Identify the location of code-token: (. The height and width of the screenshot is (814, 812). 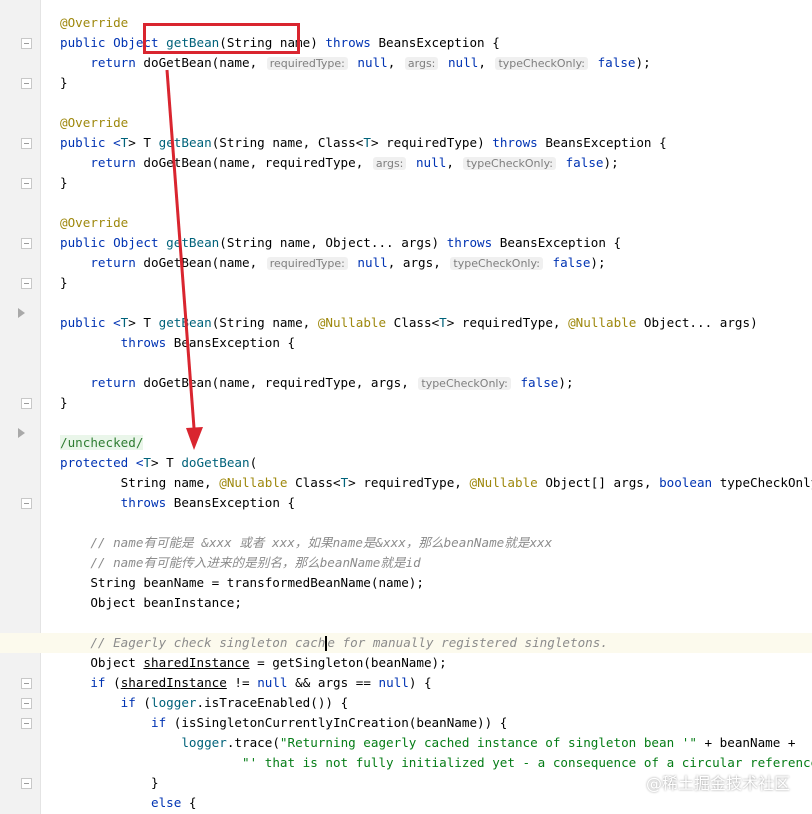
(143, 702).